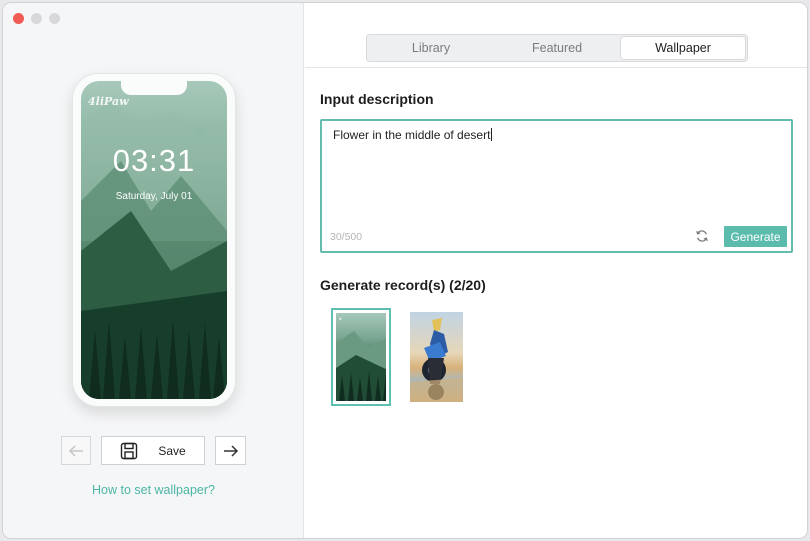 Image resolution: width=810 pixels, height=541 pixels. Describe the element at coordinates (377, 99) in the screenshot. I see `input-description-title: Input description` at that location.